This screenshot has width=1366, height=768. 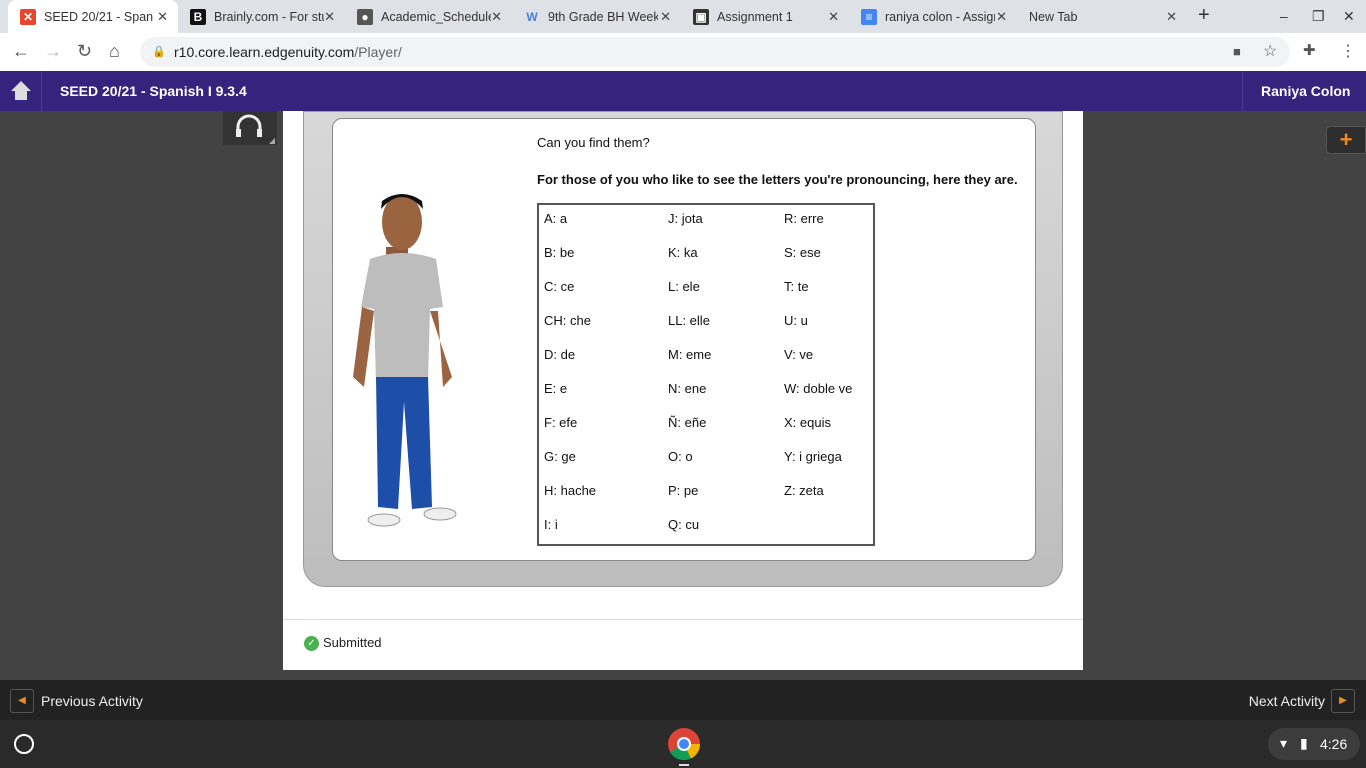 What do you see at coordinates (807, 422) in the screenshot?
I see `alphabet-cell: X: equis` at bounding box center [807, 422].